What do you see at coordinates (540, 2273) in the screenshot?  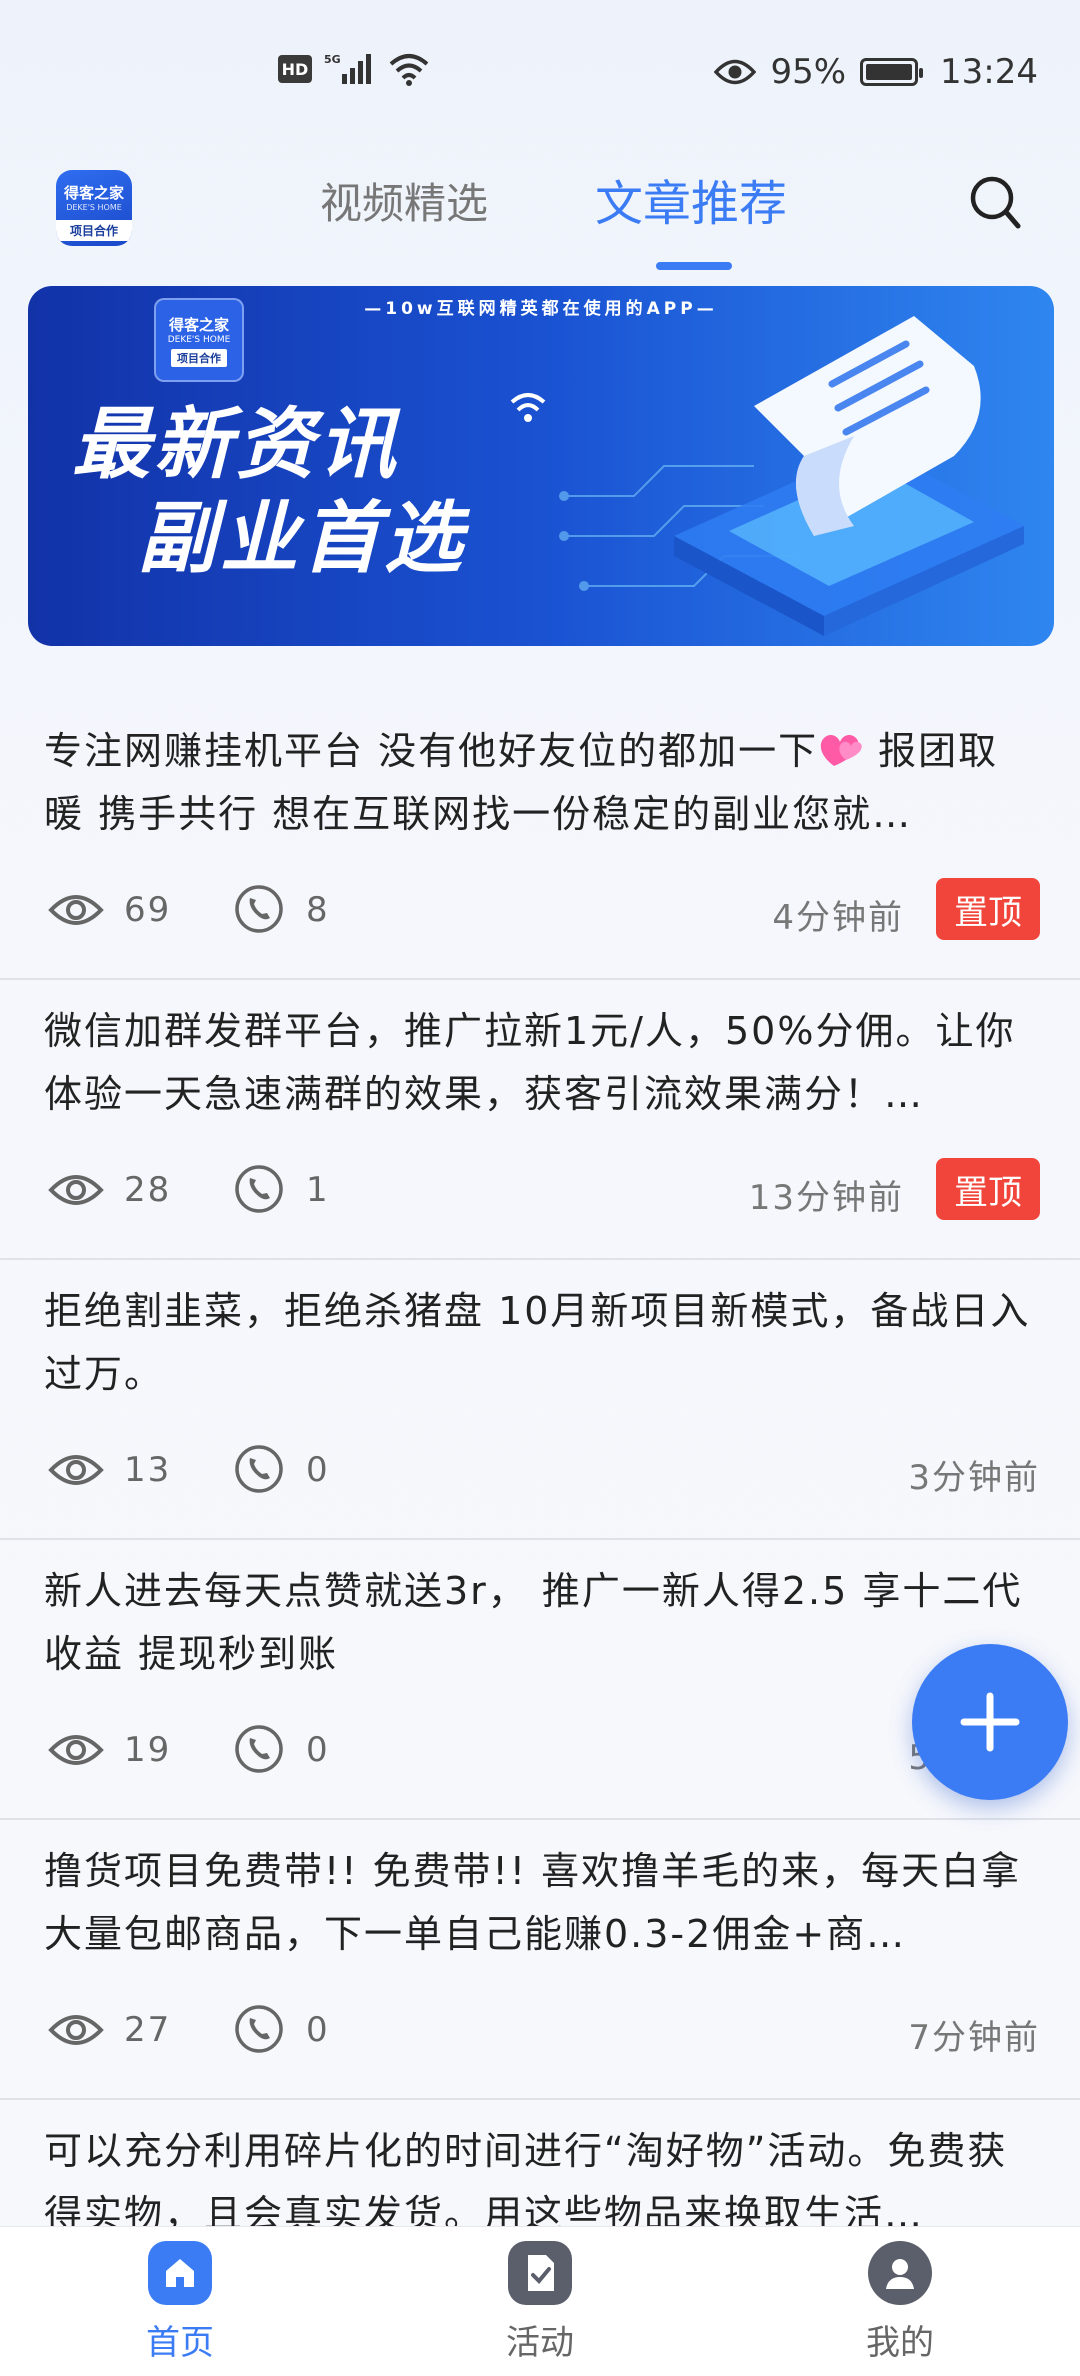 I see `activity-icon` at bounding box center [540, 2273].